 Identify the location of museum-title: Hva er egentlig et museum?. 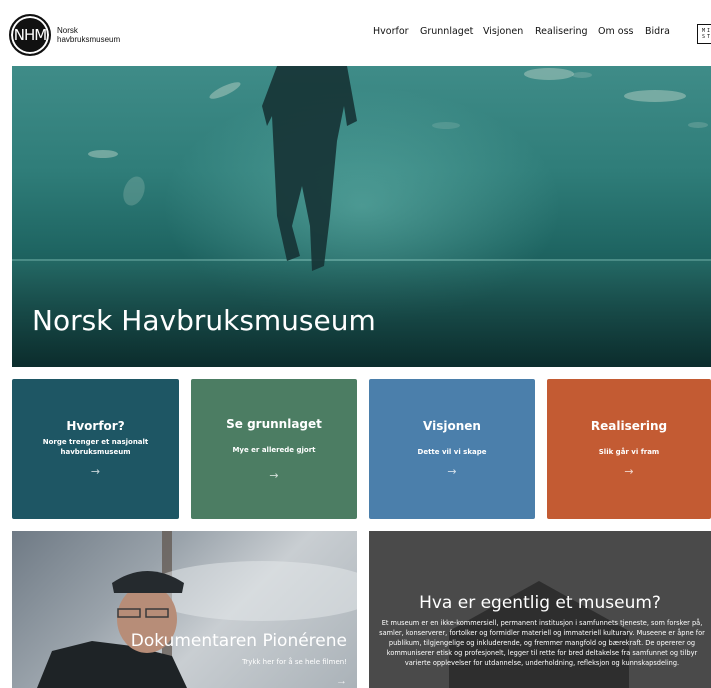
(540, 603).